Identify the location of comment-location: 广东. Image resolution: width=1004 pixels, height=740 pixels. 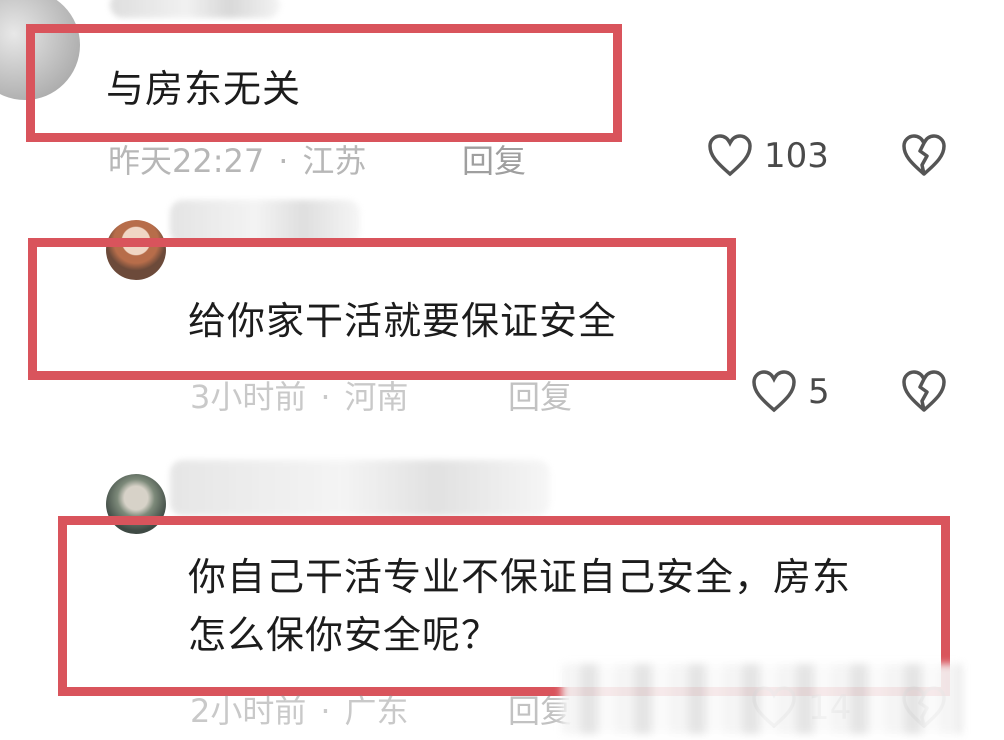
(376, 711).